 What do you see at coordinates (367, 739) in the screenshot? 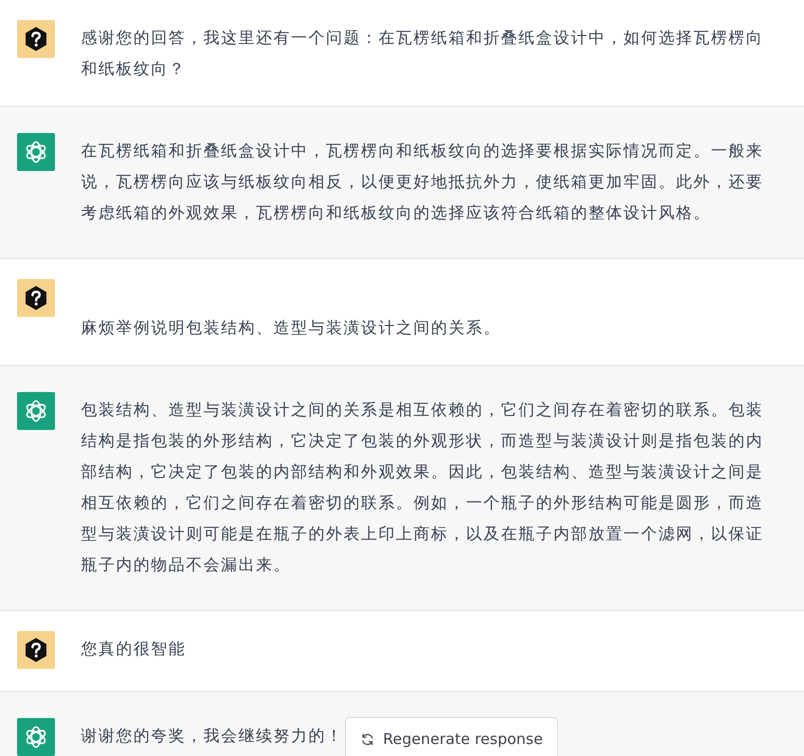
I see `refresh-icon` at bounding box center [367, 739].